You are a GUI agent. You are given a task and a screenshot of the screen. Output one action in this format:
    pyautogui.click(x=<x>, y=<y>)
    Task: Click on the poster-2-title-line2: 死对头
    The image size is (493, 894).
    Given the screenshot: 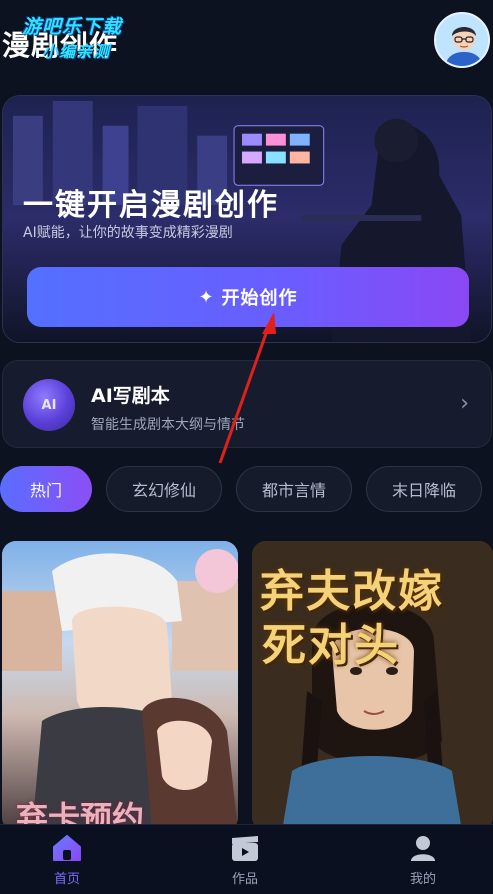 What is the action you would take?
    pyautogui.click(x=331, y=645)
    